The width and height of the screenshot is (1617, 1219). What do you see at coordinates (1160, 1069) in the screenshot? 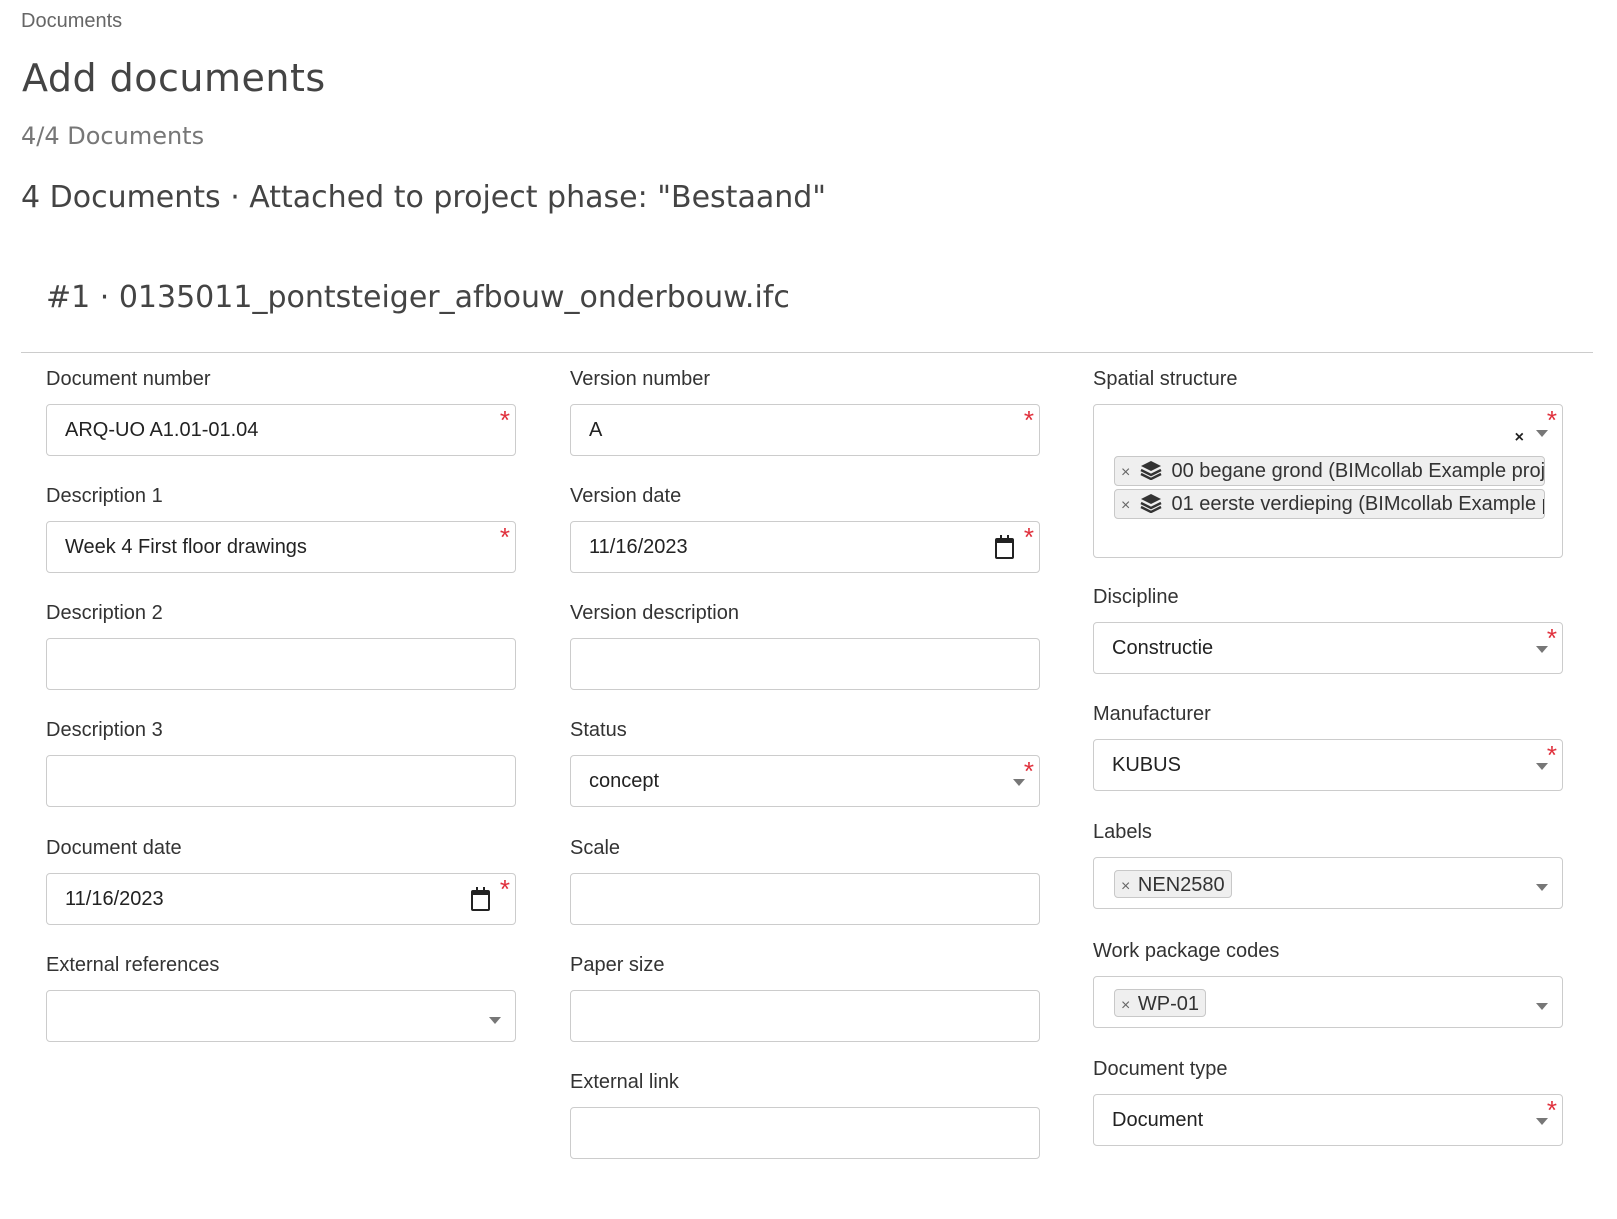
I see `document-type-label: Document type` at bounding box center [1160, 1069].